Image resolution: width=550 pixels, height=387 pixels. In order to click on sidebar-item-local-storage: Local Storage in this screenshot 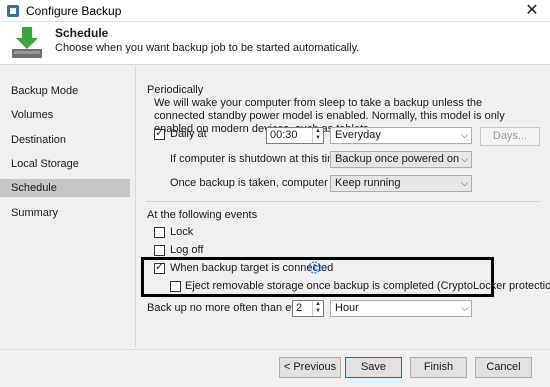, I will do `click(65, 164)`.